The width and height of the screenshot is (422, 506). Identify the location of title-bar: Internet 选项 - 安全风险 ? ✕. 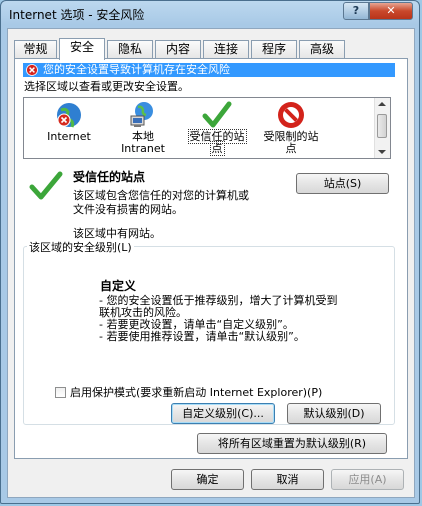
(210, 14).